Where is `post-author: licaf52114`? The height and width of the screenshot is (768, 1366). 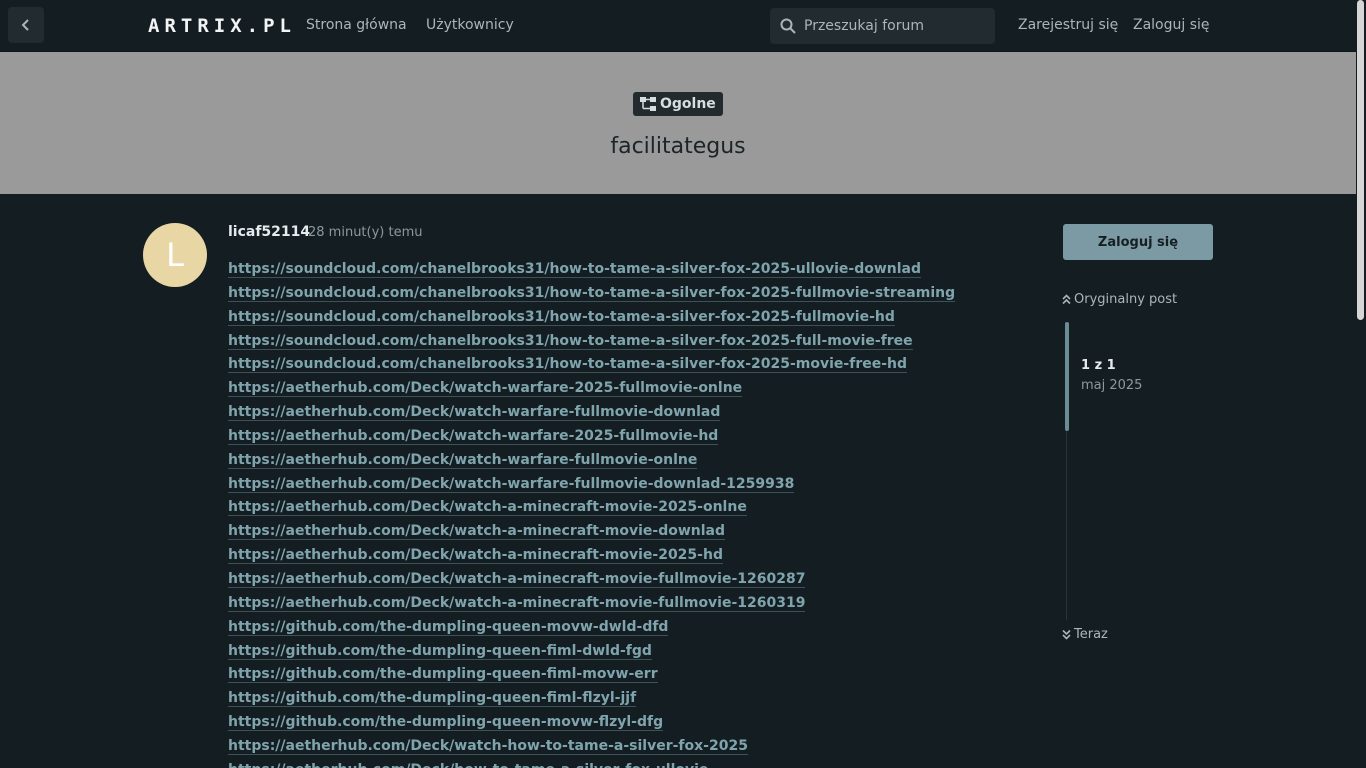
post-author: licaf52114 is located at coordinates (269, 232).